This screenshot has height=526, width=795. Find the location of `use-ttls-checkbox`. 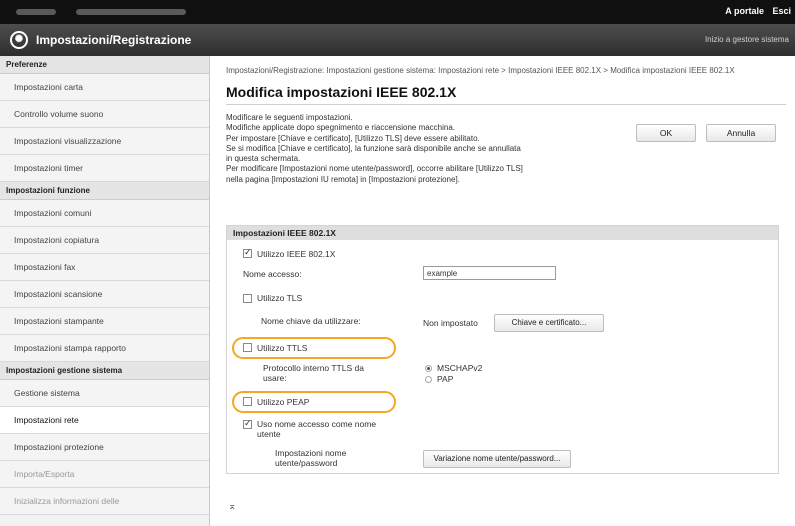

use-ttls-checkbox is located at coordinates (247, 347).